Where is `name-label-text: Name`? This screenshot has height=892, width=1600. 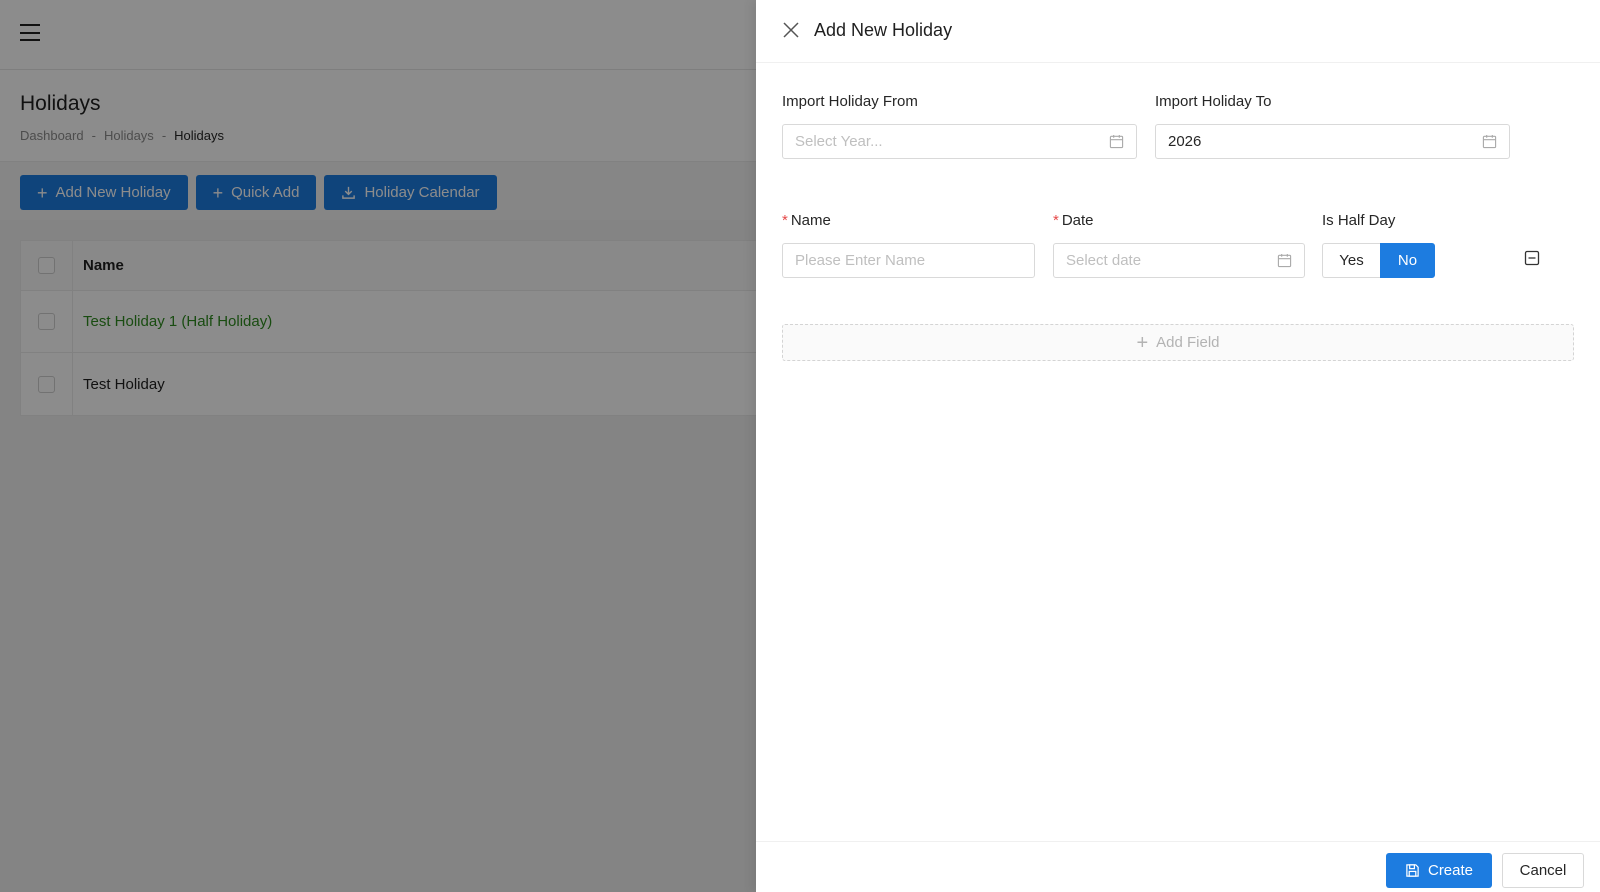
name-label-text: Name is located at coordinates (810, 220).